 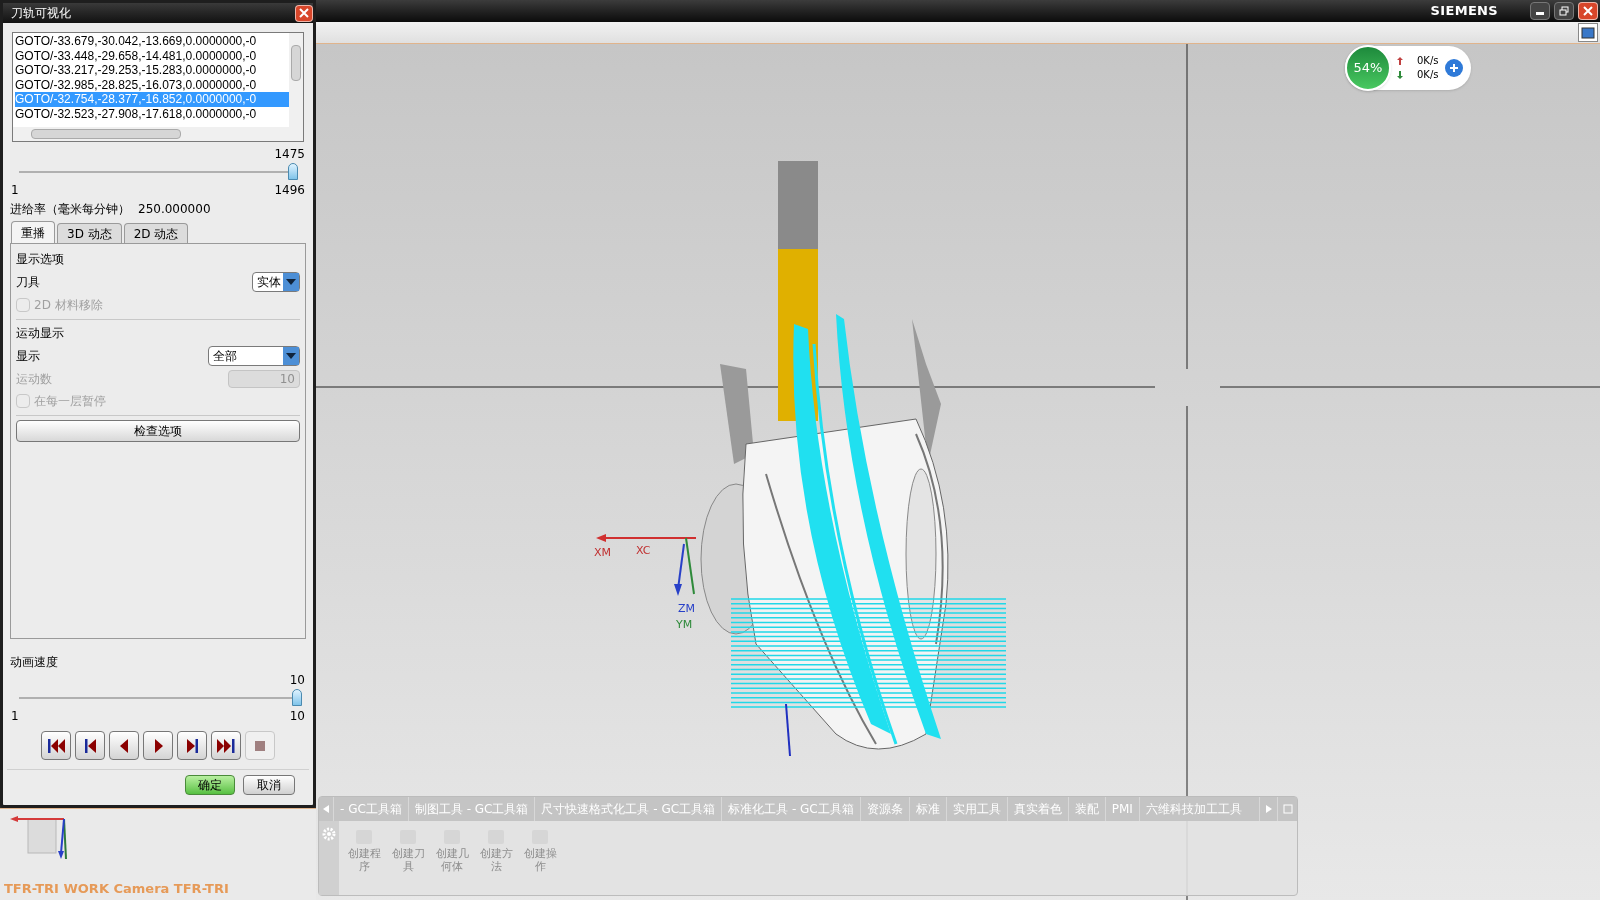 What do you see at coordinates (226, 745) in the screenshot?
I see `last-button` at bounding box center [226, 745].